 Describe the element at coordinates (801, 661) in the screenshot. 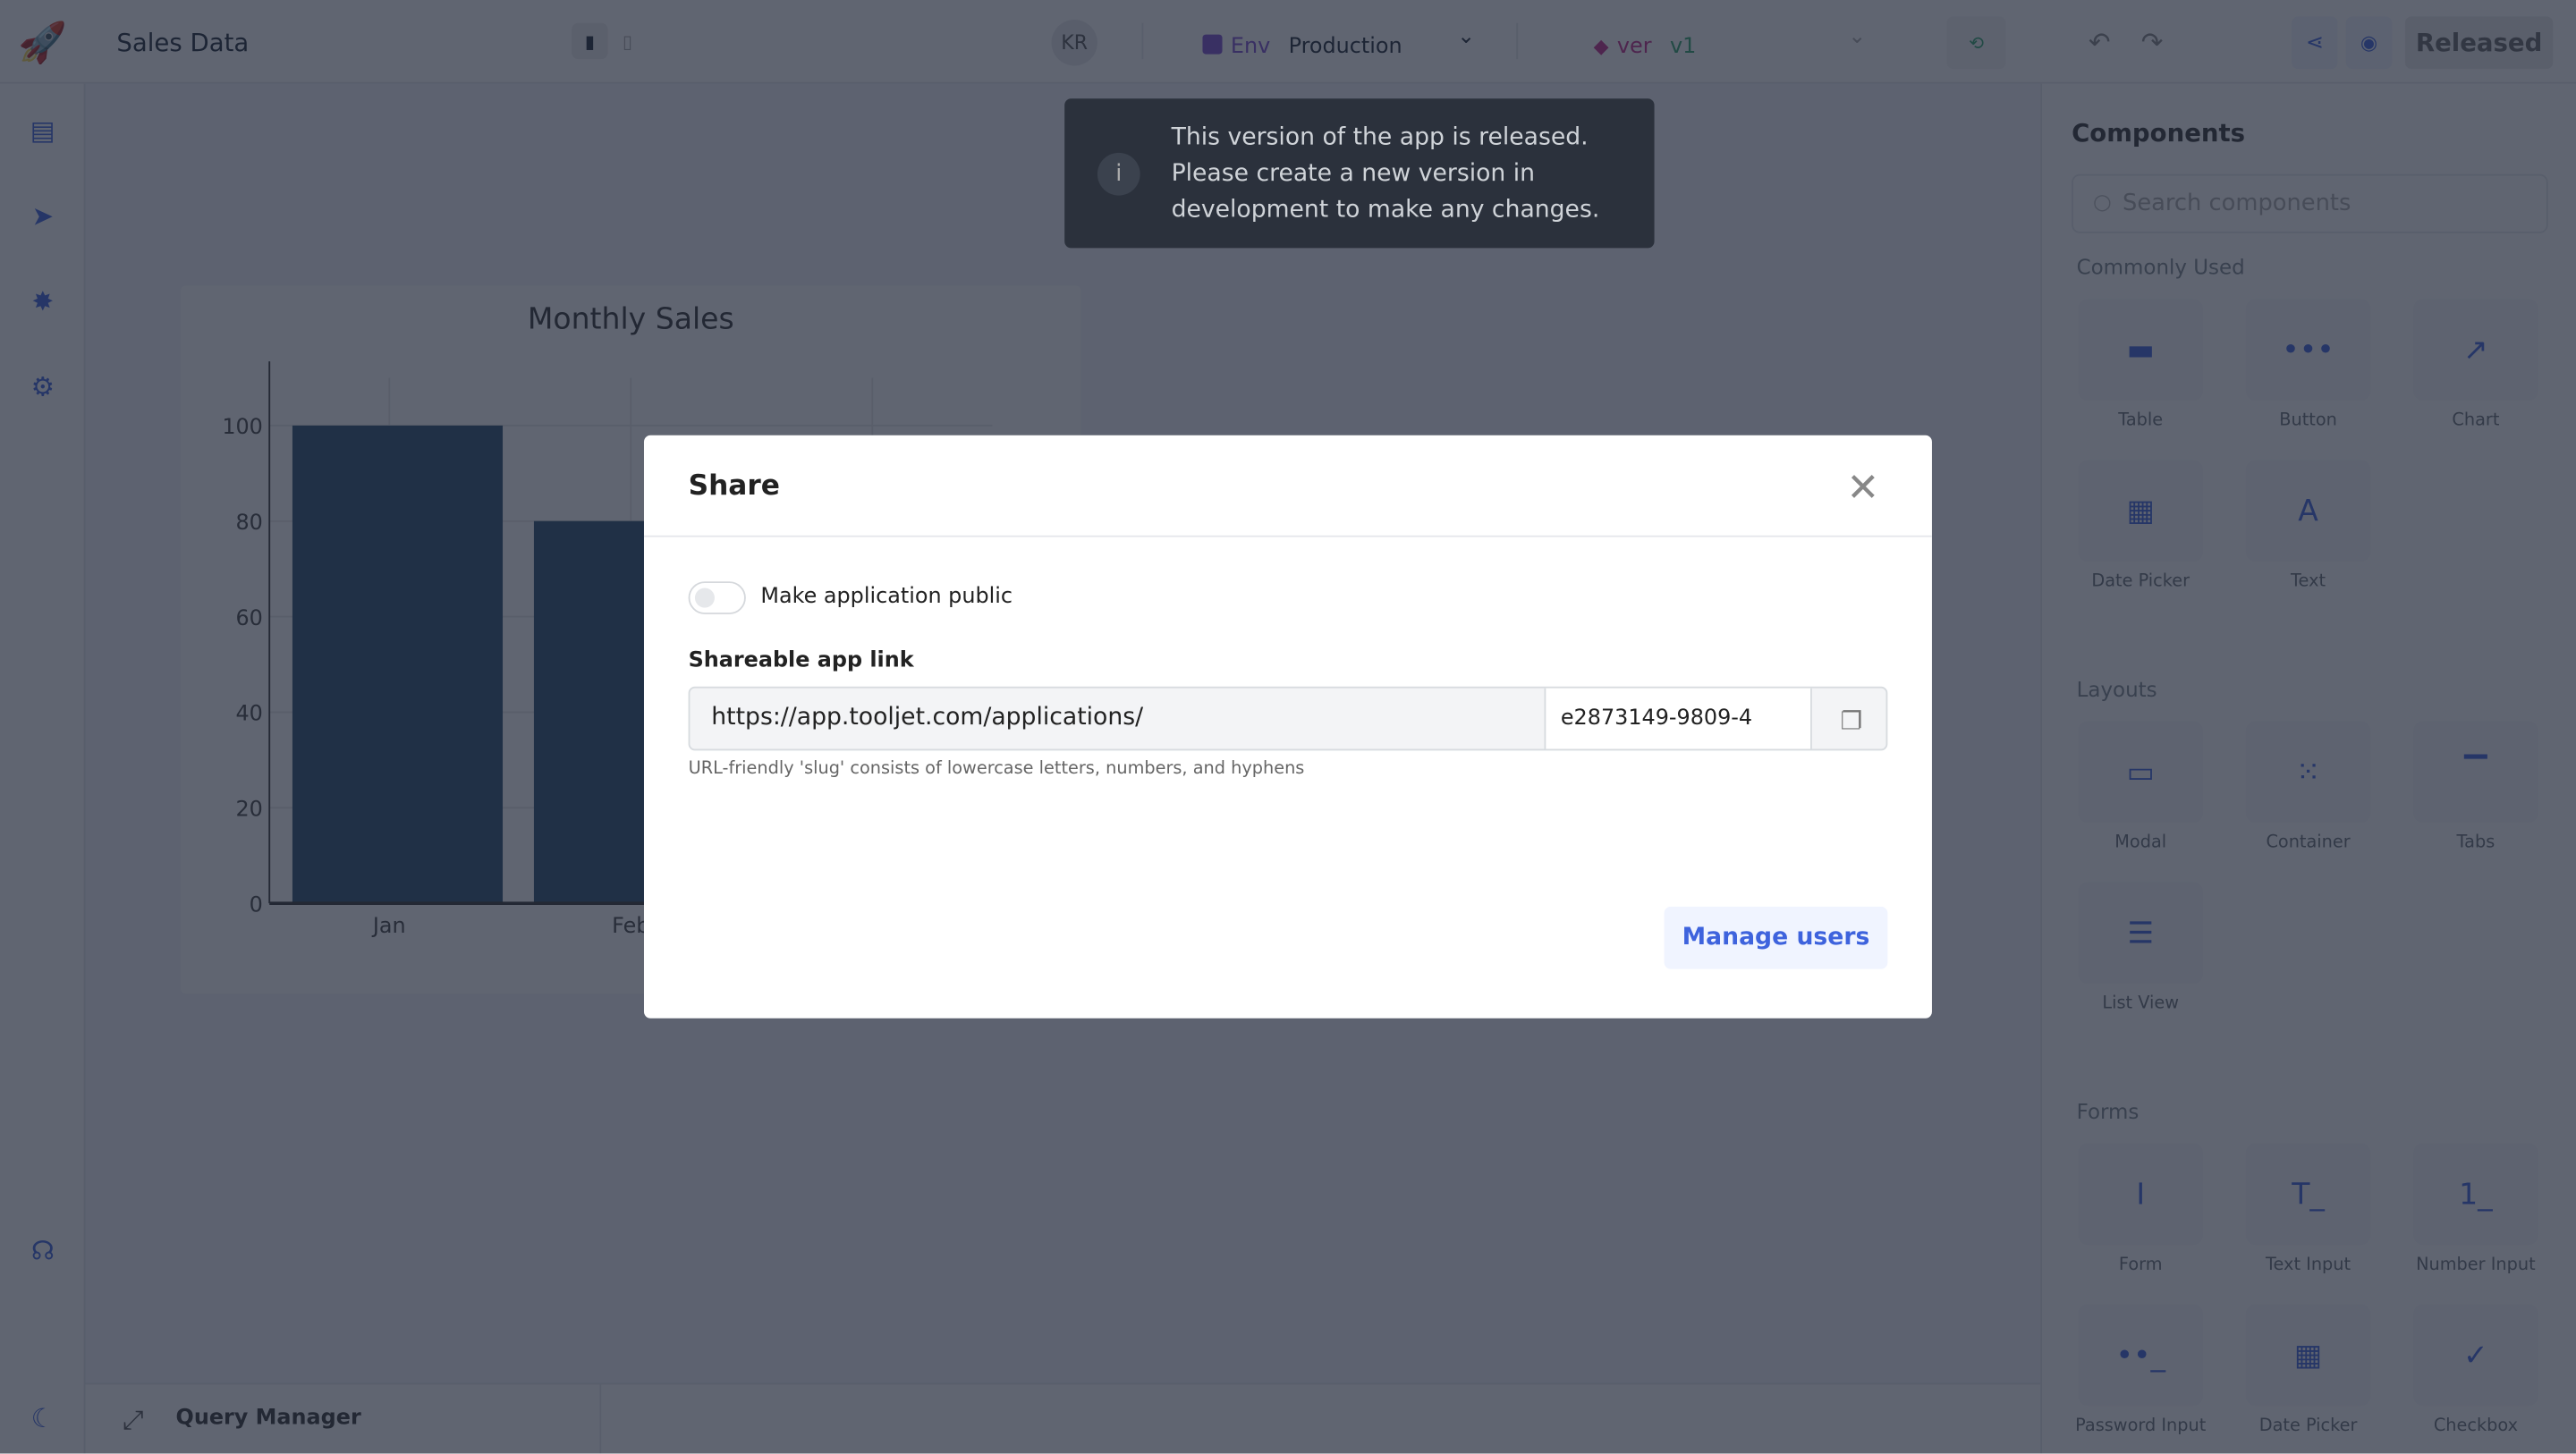

I see `link-label: Shareable app link` at that location.